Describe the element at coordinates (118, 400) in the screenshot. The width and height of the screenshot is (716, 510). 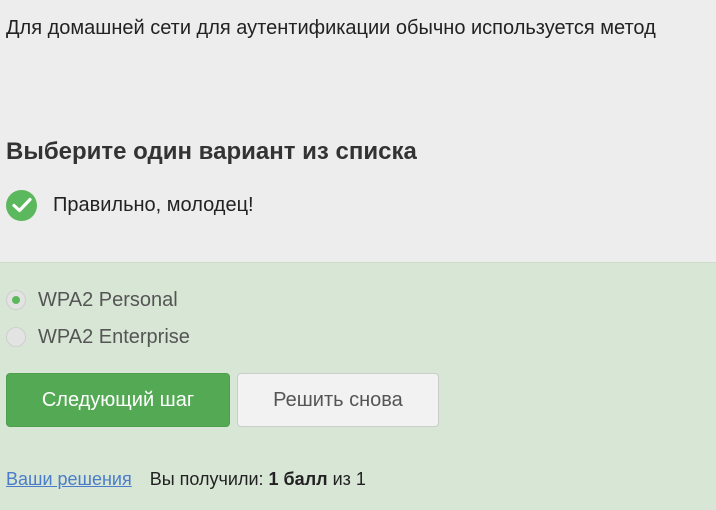
I see `next-step-button: Следующий шаг` at that location.